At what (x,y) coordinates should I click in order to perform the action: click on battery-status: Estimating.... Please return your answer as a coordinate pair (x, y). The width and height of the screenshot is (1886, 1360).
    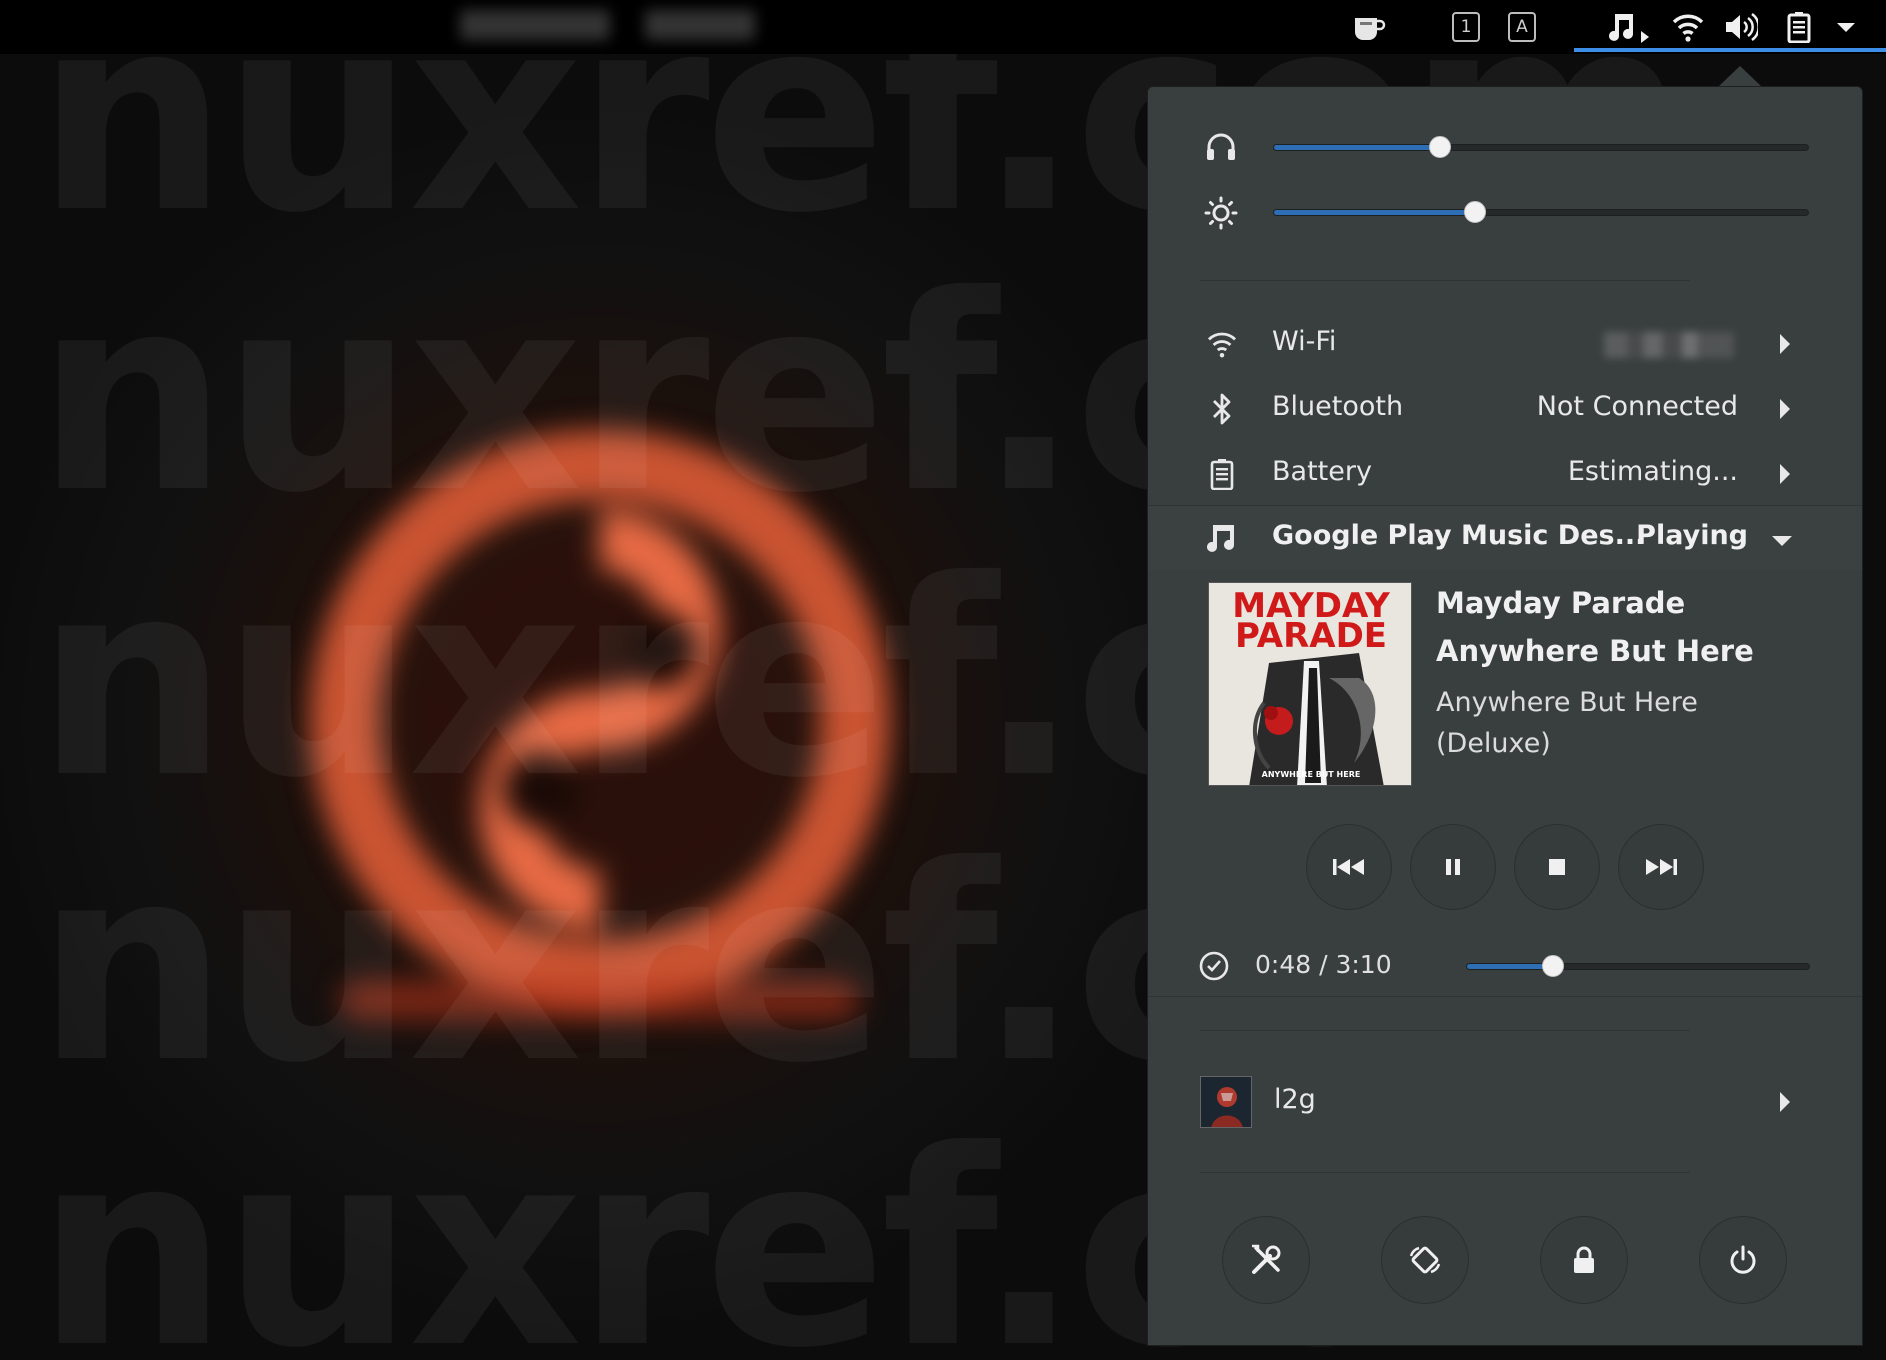
    Looking at the image, I should click on (1652, 471).